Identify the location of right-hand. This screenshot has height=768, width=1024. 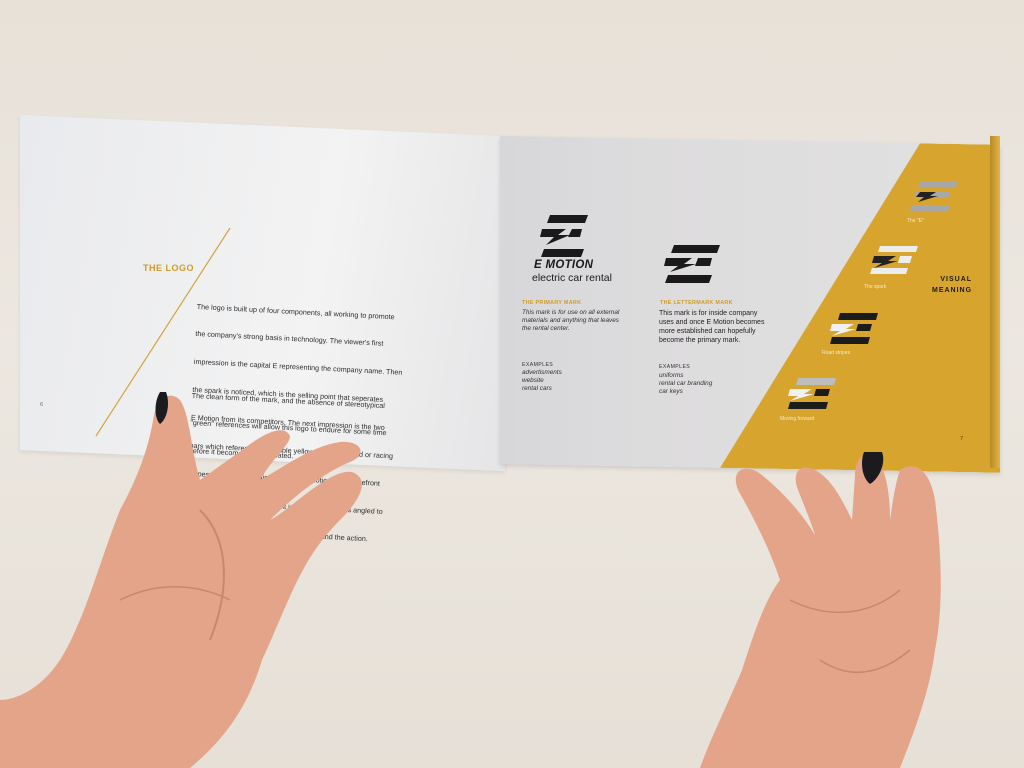
(820, 610).